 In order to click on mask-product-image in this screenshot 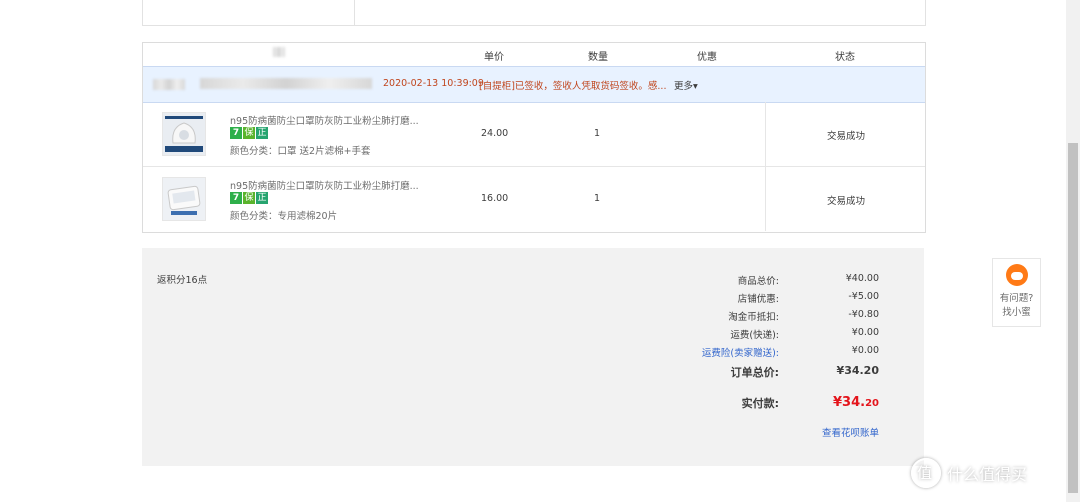, I will do `click(184, 134)`.